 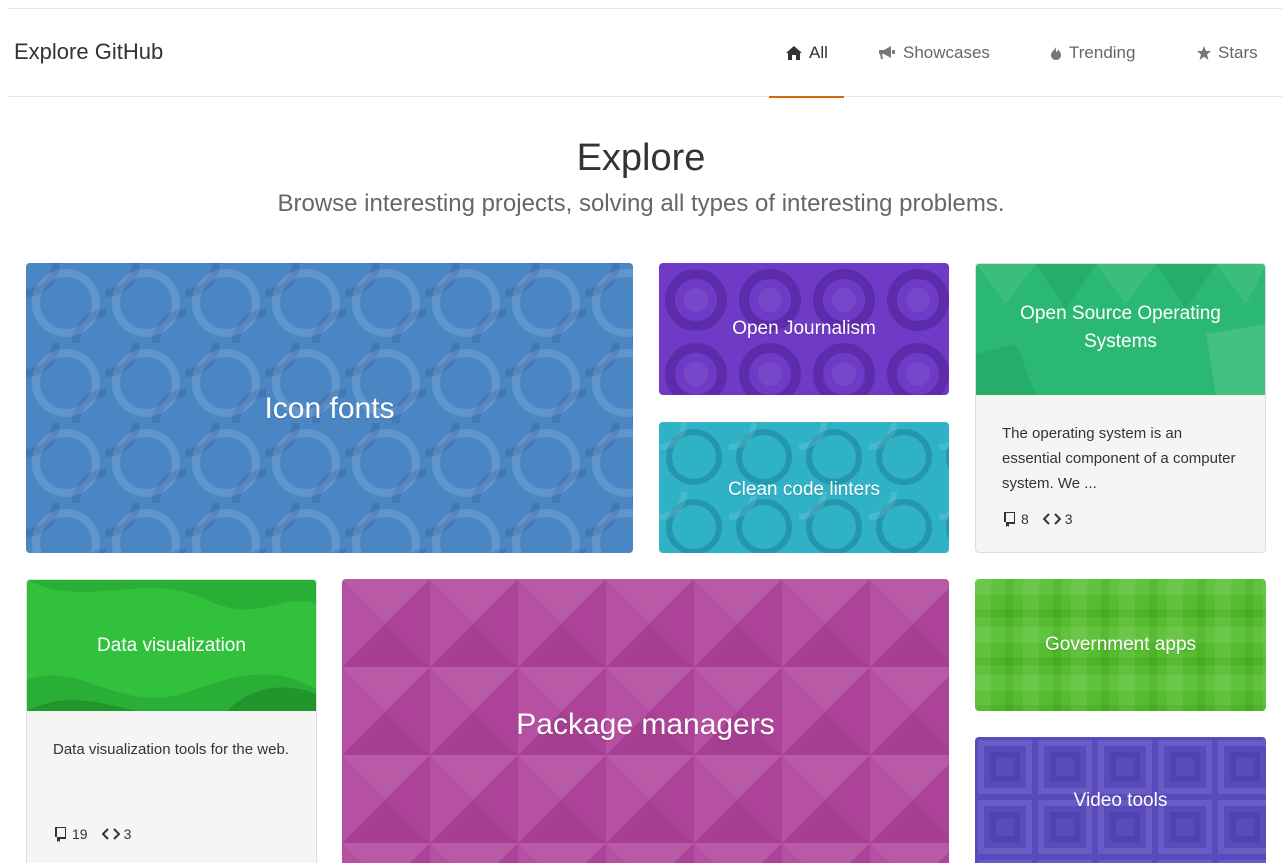 I want to click on tab-stars-label: Stars, so click(x=1238, y=52).